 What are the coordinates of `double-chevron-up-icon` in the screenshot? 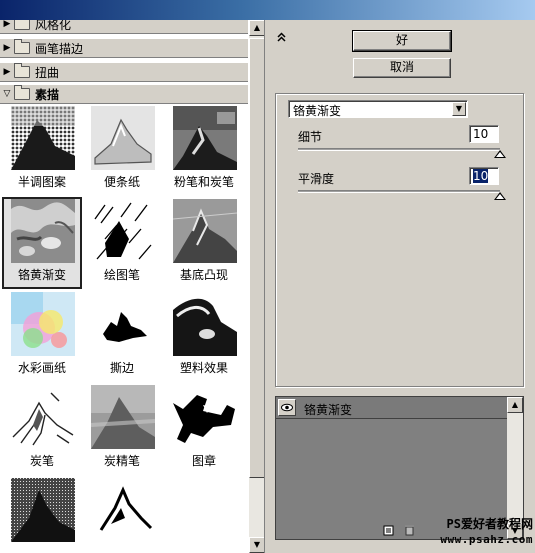 It's located at (281, 38).